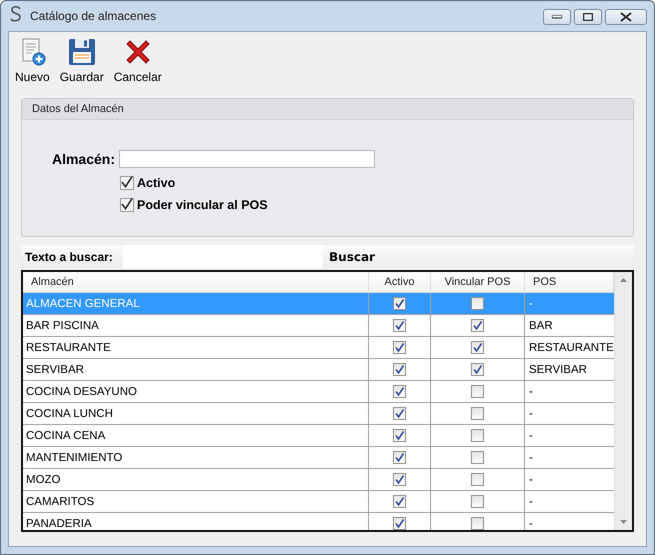 The width and height of the screenshot is (655, 555). I want to click on table-cell: COCINA LUNCH, so click(196, 413).